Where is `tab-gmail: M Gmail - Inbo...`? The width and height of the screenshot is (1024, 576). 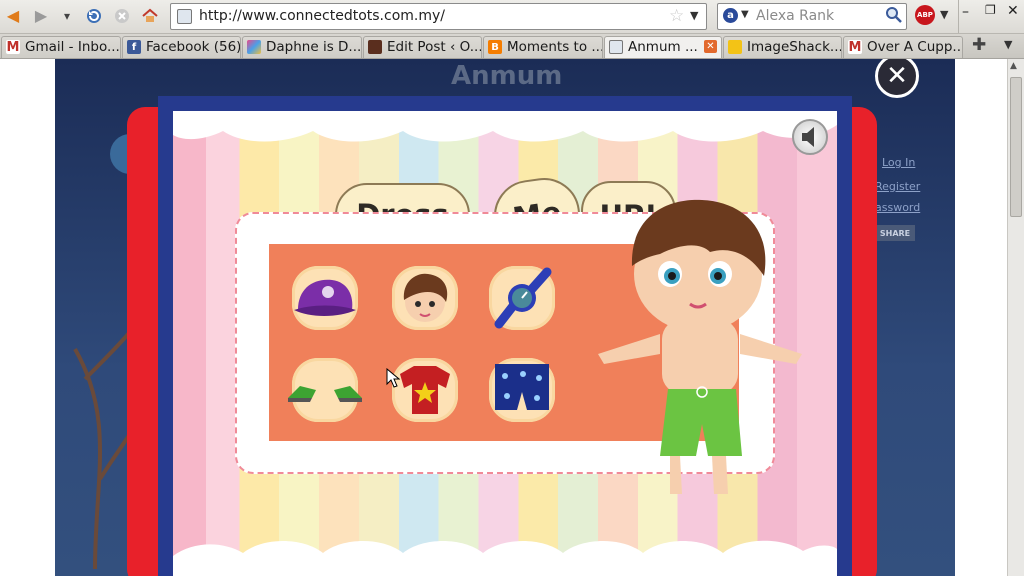
tab-gmail: M Gmail - Inbo... is located at coordinates (61, 47).